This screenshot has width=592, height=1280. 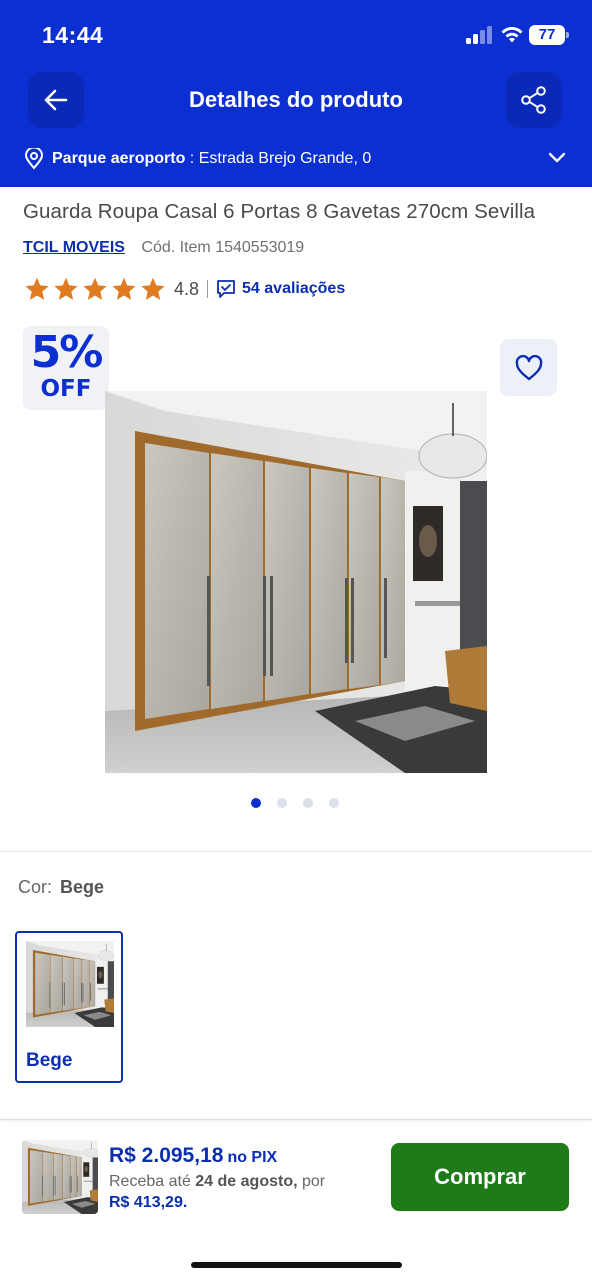 I want to click on battery-icon: 77, so click(x=549, y=35).